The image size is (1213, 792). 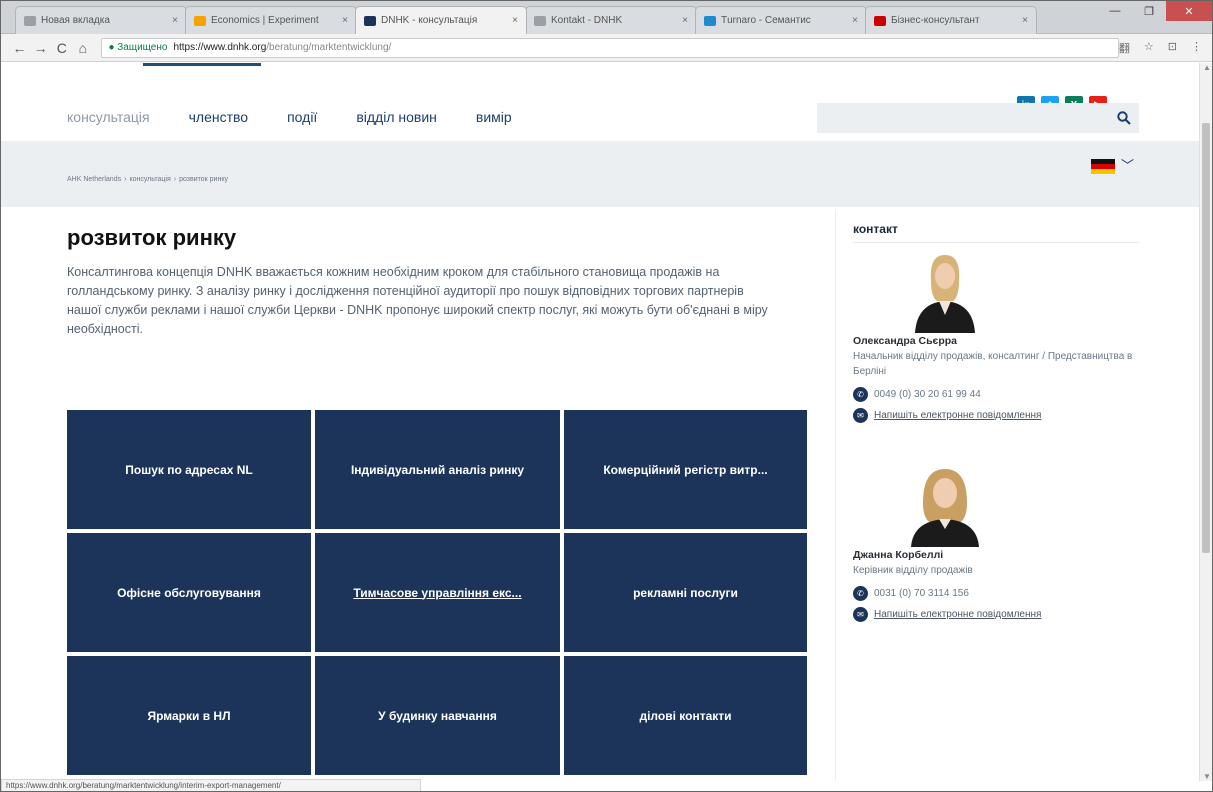 What do you see at coordinates (1189, 11) in the screenshot?
I see `close-window-button: ✕` at bounding box center [1189, 11].